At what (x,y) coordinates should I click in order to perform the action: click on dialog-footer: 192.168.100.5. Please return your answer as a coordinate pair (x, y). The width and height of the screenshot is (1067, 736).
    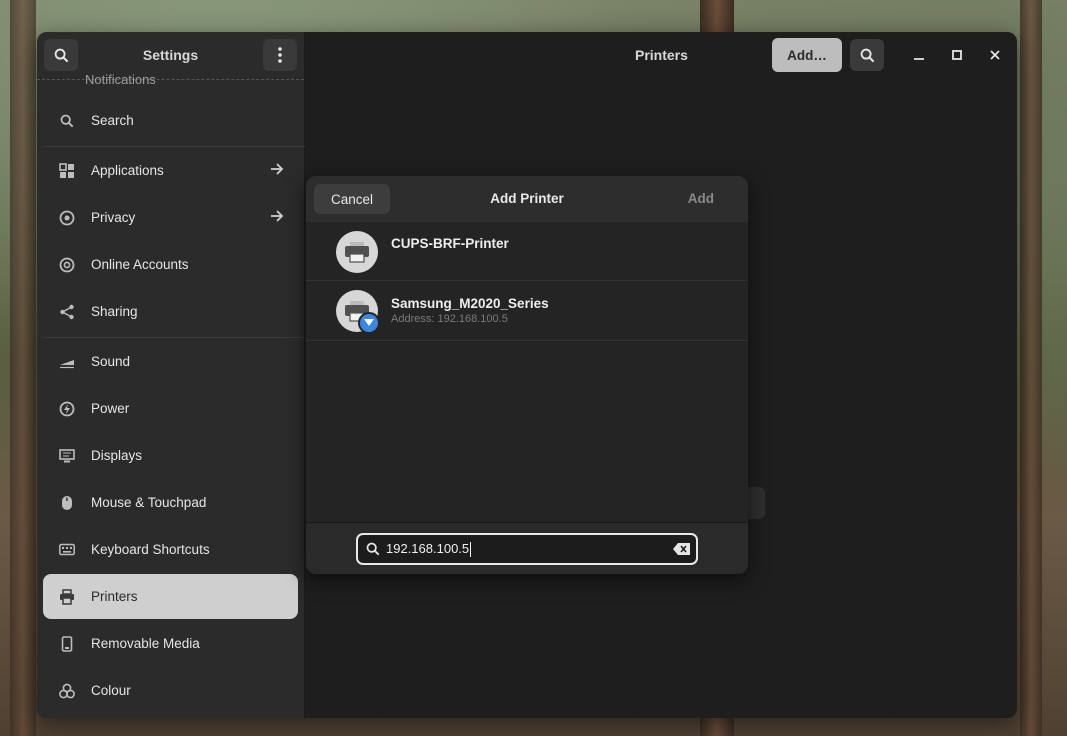
    Looking at the image, I should click on (527, 548).